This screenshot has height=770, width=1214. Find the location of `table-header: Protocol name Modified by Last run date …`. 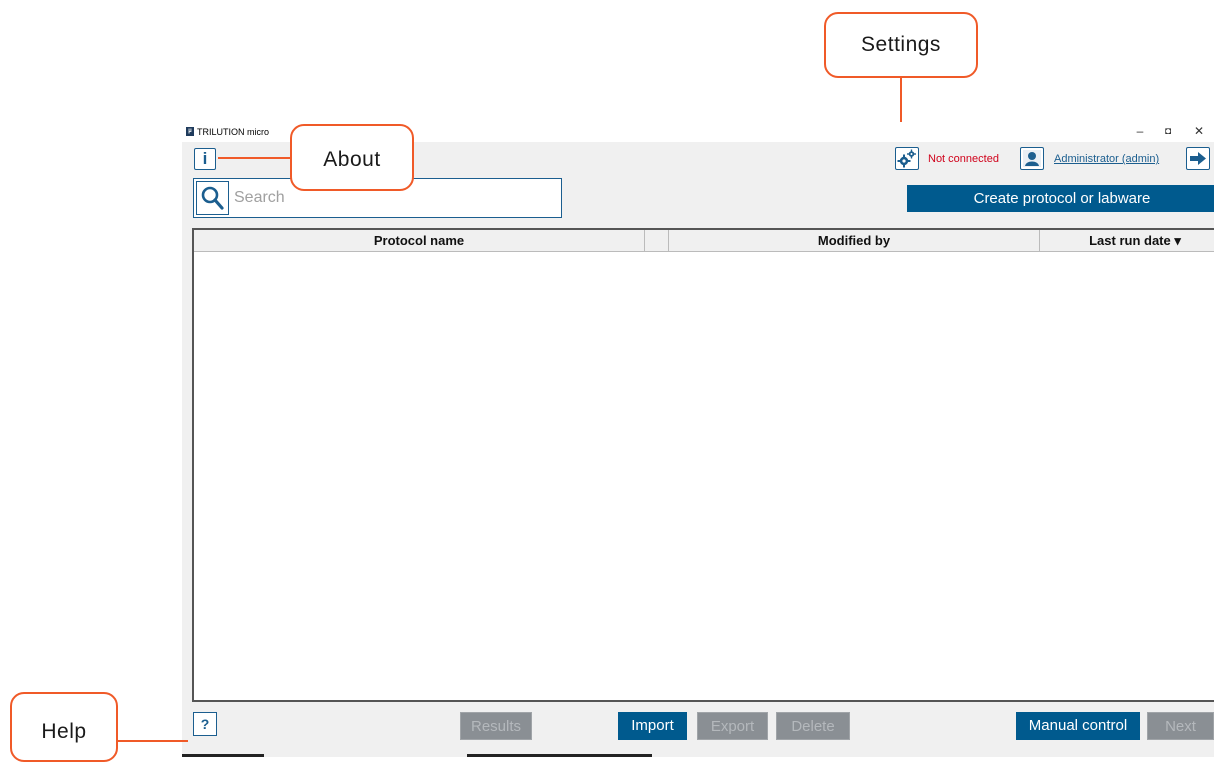

table-header: Protocol name Modified by Last run date … is located at coordinates (704, 241).